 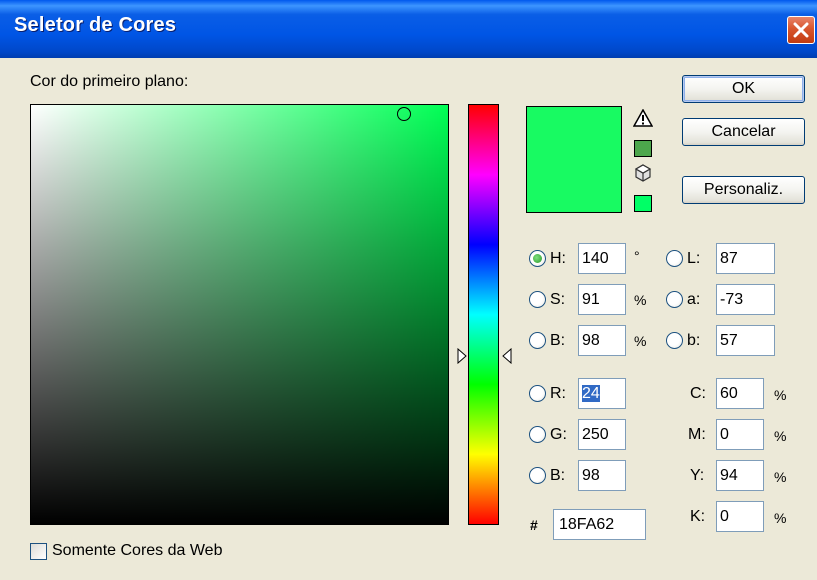 What do you see at coordinates (698, 516) in the screenshot?
I see `black-label: K:` at bounding box center [698, 516].